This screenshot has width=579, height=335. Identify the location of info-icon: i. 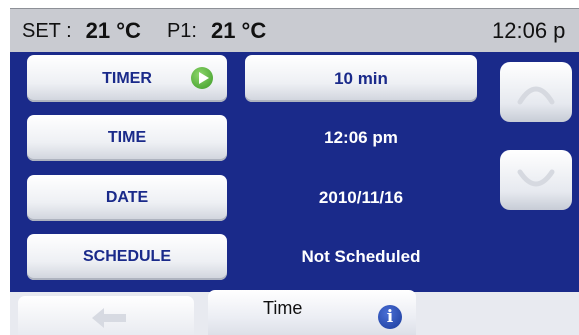
(390, 317).